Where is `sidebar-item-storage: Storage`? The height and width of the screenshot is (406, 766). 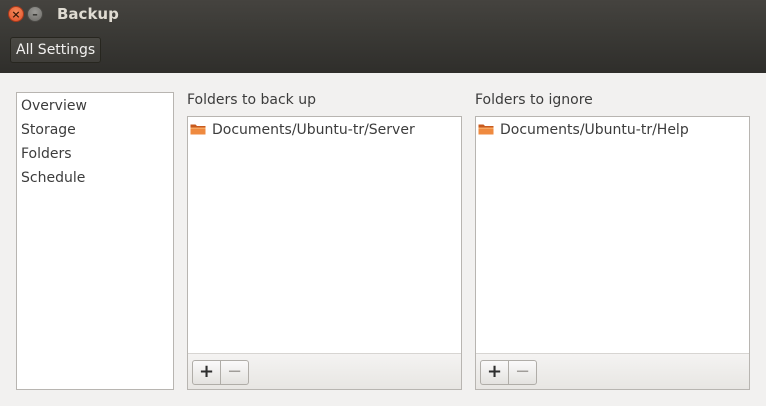
sidebar-item-storage: Storage is located at coordinates (95, 130).